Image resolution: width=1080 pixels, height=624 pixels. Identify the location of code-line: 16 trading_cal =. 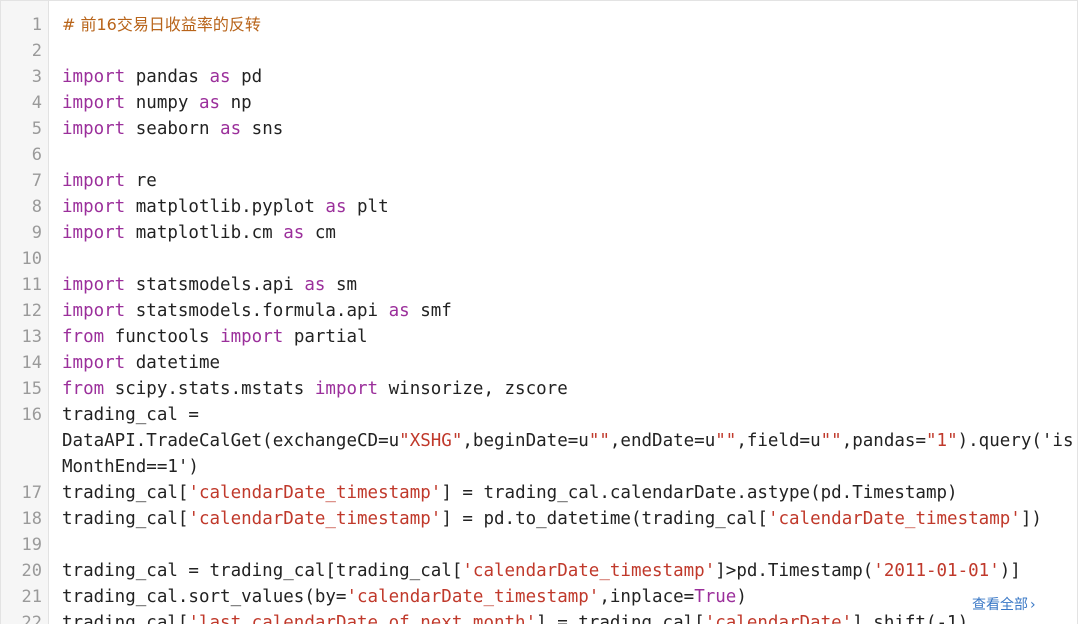
(539, 415).